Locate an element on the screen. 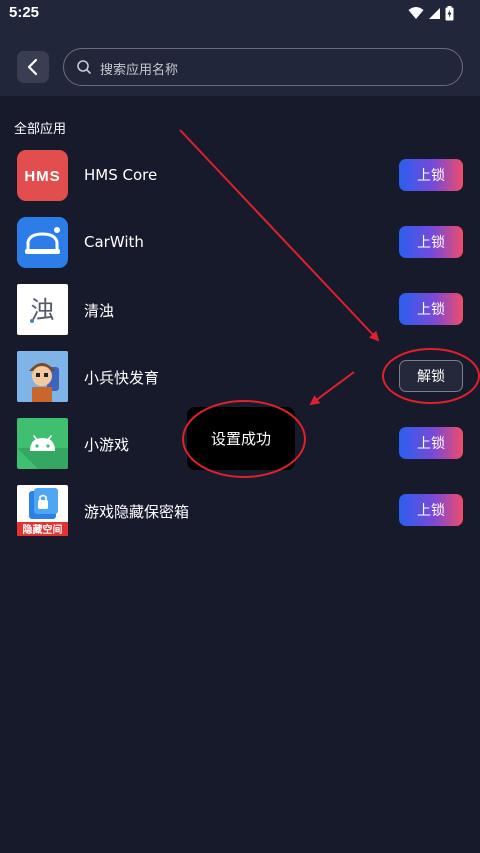 Image resolution: width=480 pixels, height=853 pixels. hms-icon-text: HMS is located at coordinates (42, 176).